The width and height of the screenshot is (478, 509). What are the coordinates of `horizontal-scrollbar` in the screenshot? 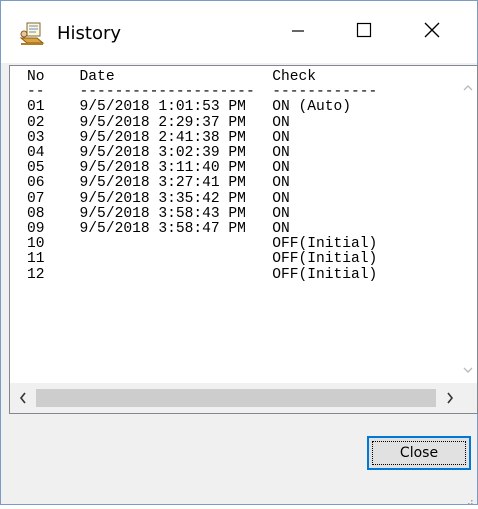 It's located at (243, 398).